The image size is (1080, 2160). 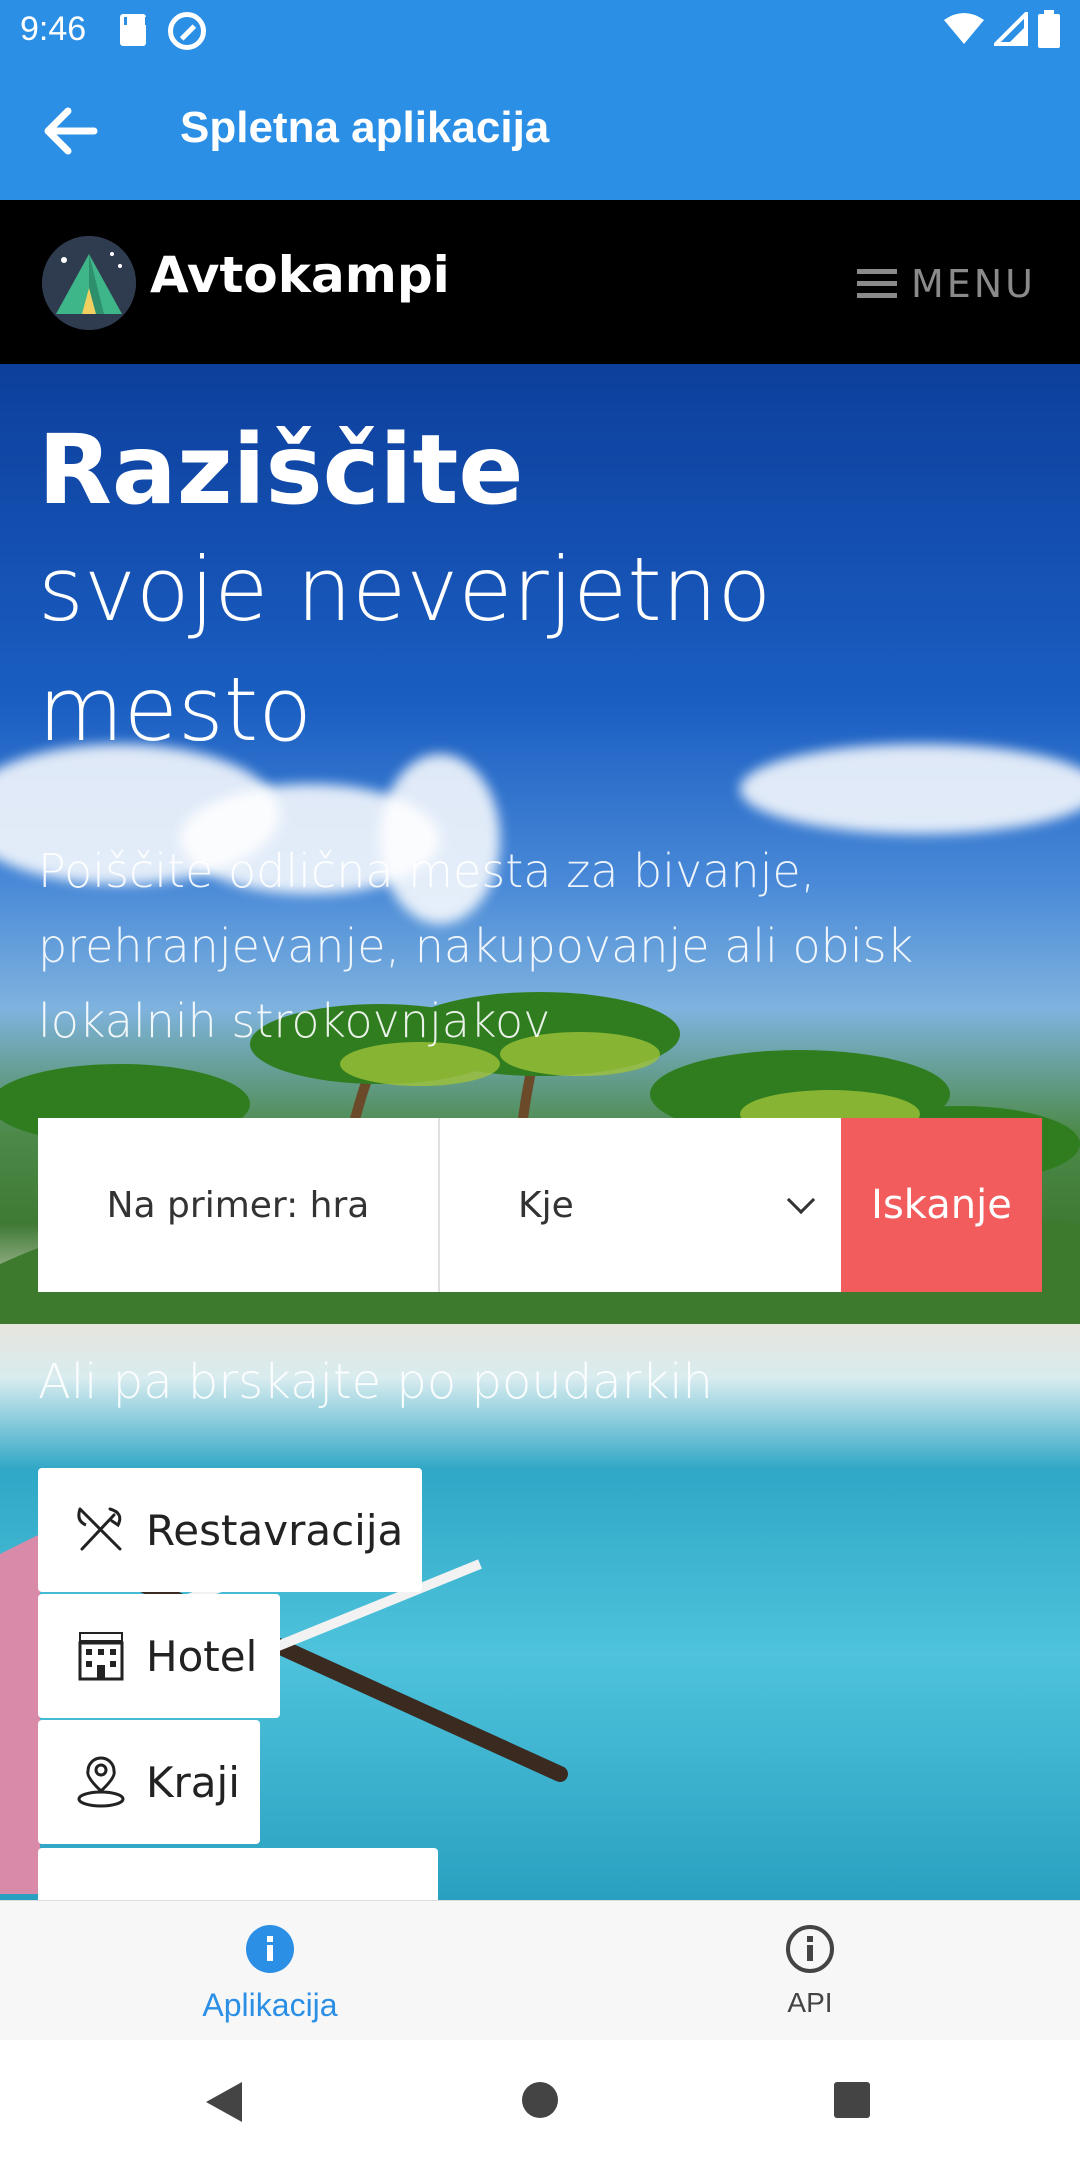 What do you see at coordinates (801, 1200) in the screenshot?
I see `chevron-down-icon` at bounding box center [801, 1200].